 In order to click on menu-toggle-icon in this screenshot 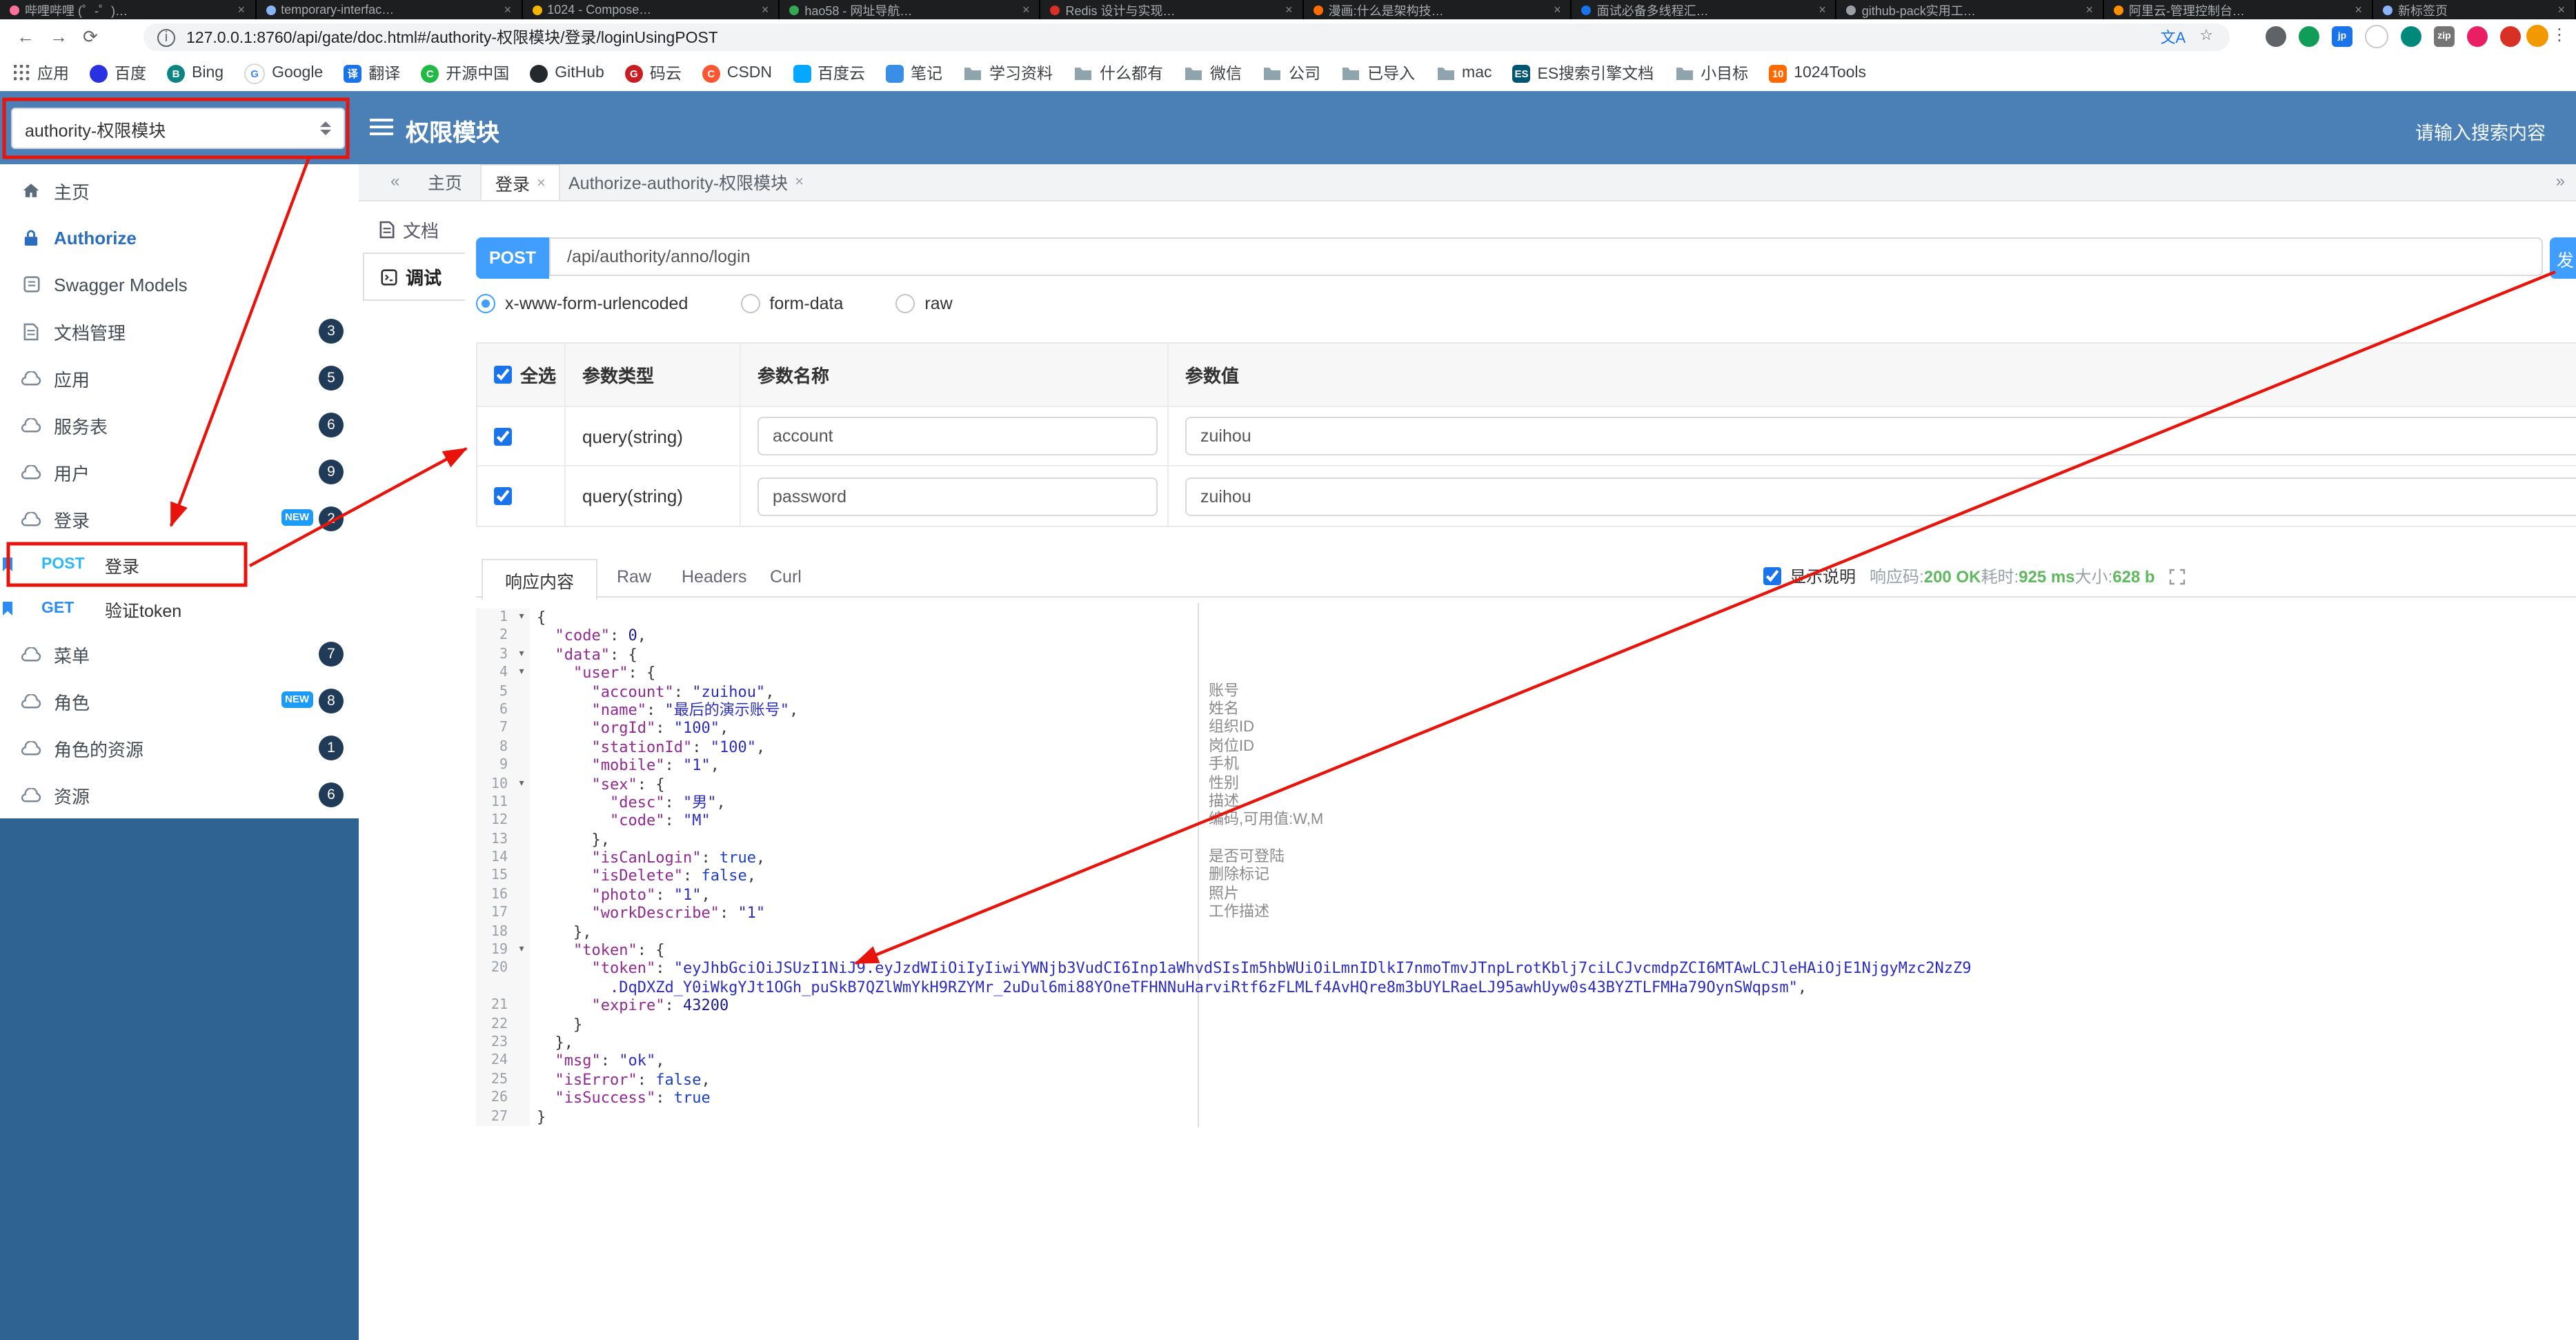, I will do `click(381, 129)`.